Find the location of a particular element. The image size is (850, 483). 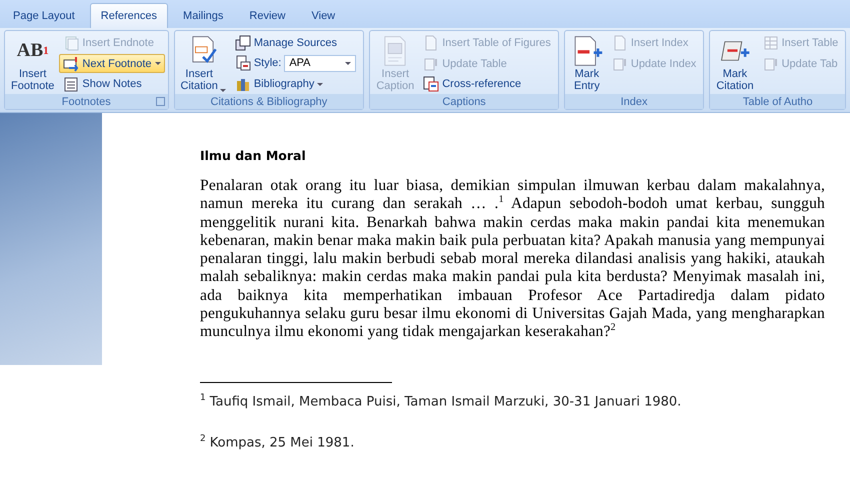

large-ribbon-button: Insert Citation is located at coordinates (203, 63).